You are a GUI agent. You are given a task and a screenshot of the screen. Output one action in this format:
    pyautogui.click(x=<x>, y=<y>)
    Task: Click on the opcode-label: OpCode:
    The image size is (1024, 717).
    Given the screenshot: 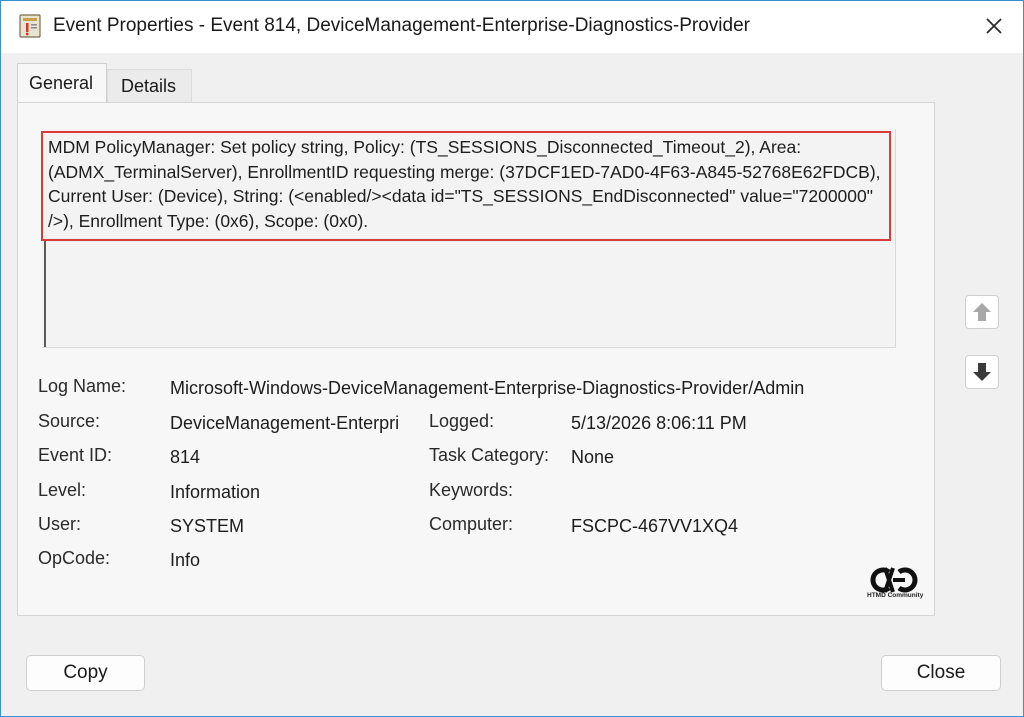 What is the action you would take?
    pyautogui.click(x=74, y=558)
    